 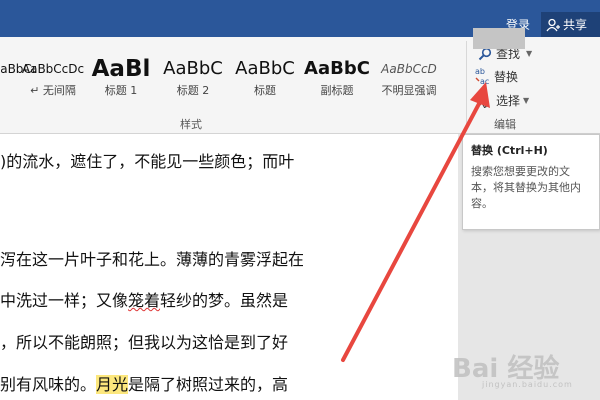 What do you see at coordinates (503, 100) in the screenshot?
I see `select-button: 选择 ▼` at bounding box center [503, 100].